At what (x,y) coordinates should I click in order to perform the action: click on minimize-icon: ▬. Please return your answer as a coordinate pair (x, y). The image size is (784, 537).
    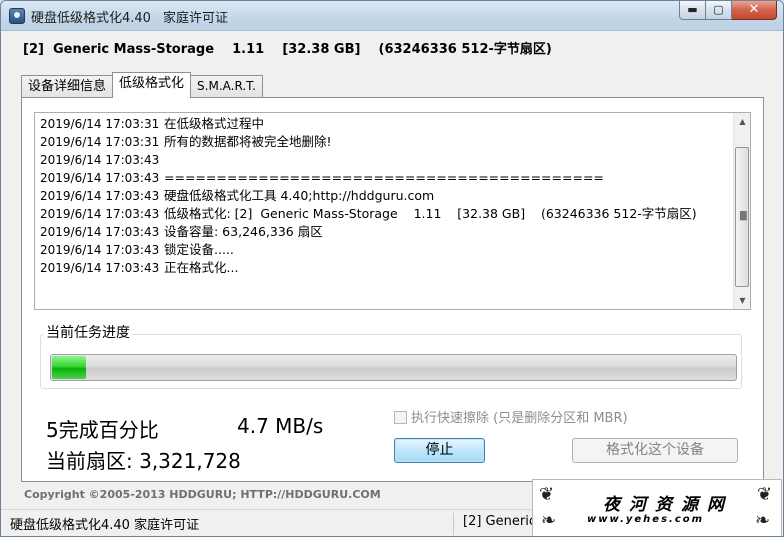
    Looking at the image, I should click on (692, 9).